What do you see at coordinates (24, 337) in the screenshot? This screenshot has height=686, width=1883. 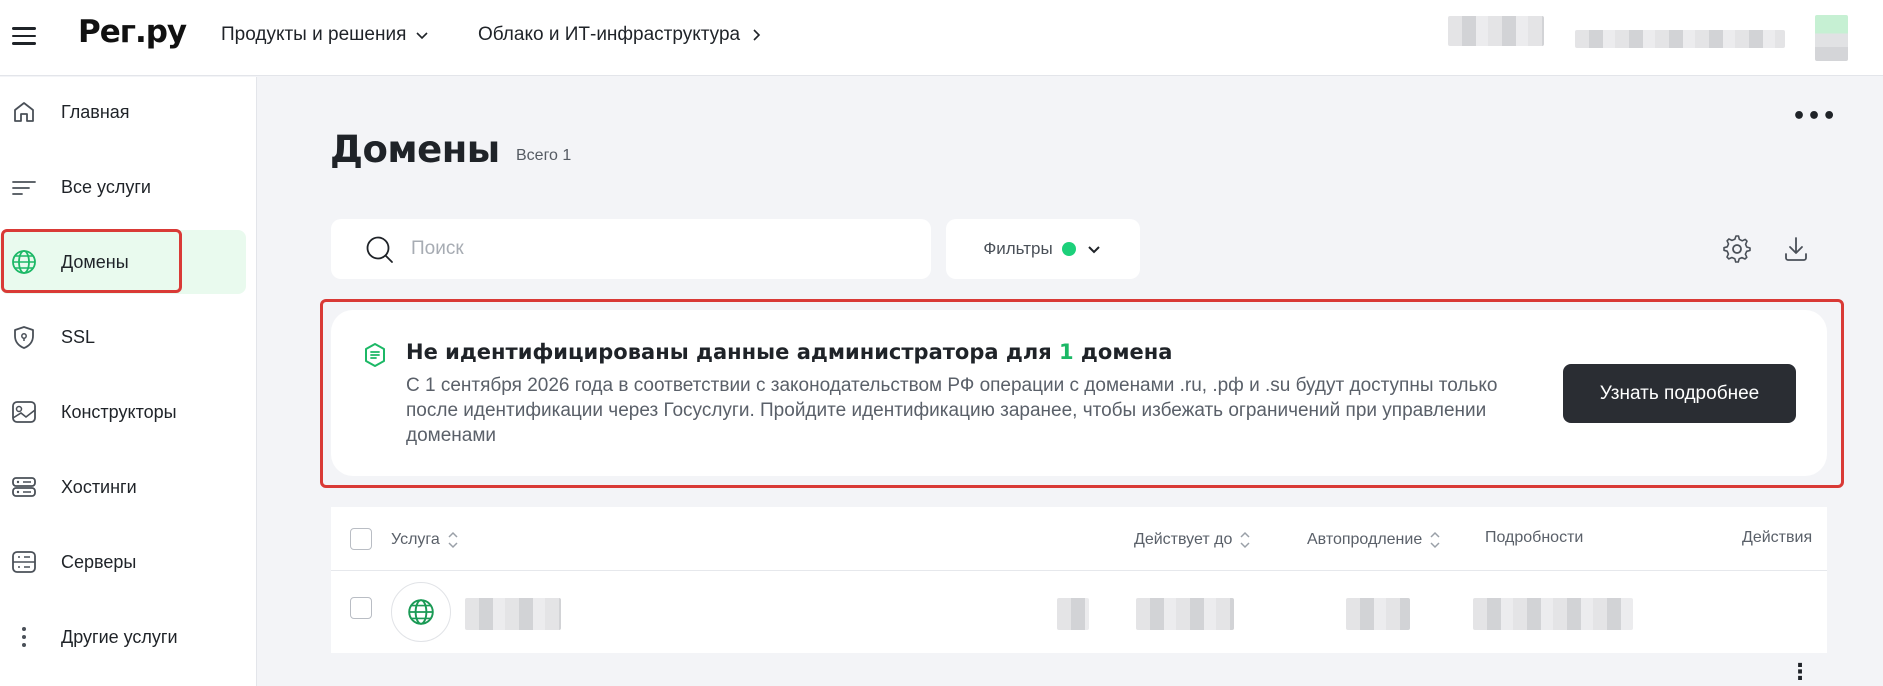 I see `shield-icon` at bounding box center [24, 337].